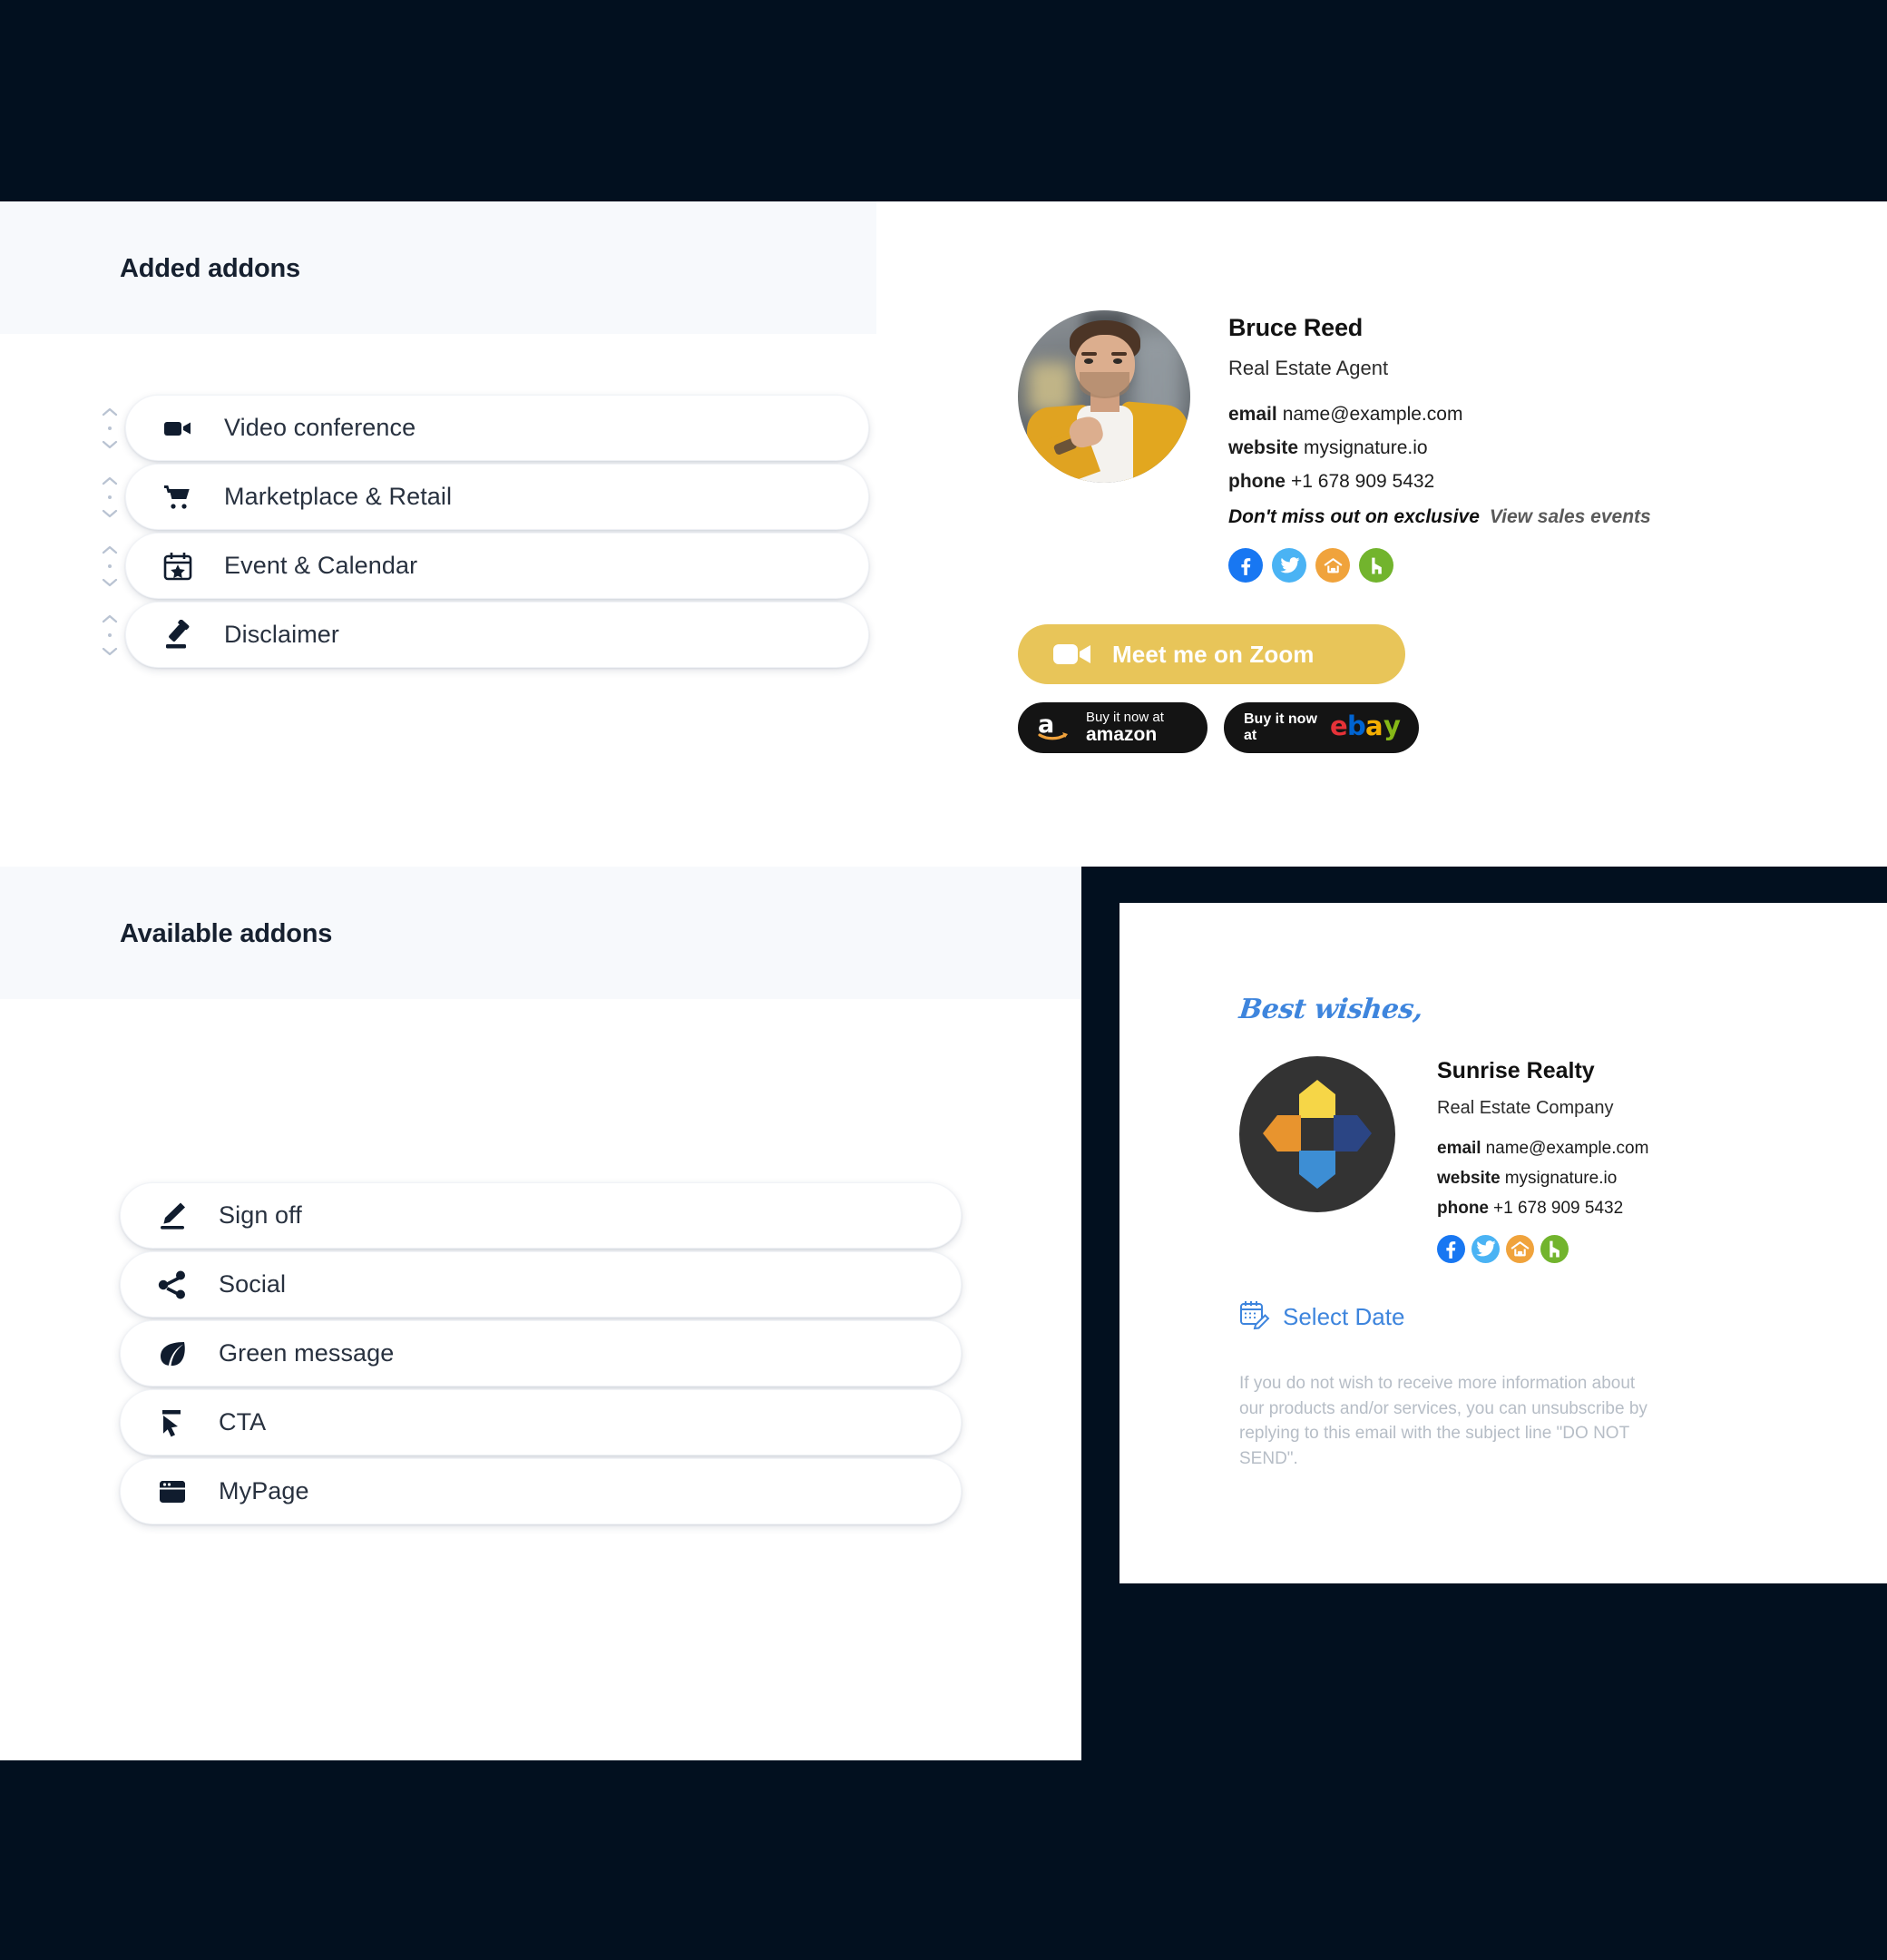 The image size is (1887, 1960). What do you see at coordinates (497, 566) in the screenshot?
I see `addon-pill: Event & Calendar` at bounding box center [497, 566].